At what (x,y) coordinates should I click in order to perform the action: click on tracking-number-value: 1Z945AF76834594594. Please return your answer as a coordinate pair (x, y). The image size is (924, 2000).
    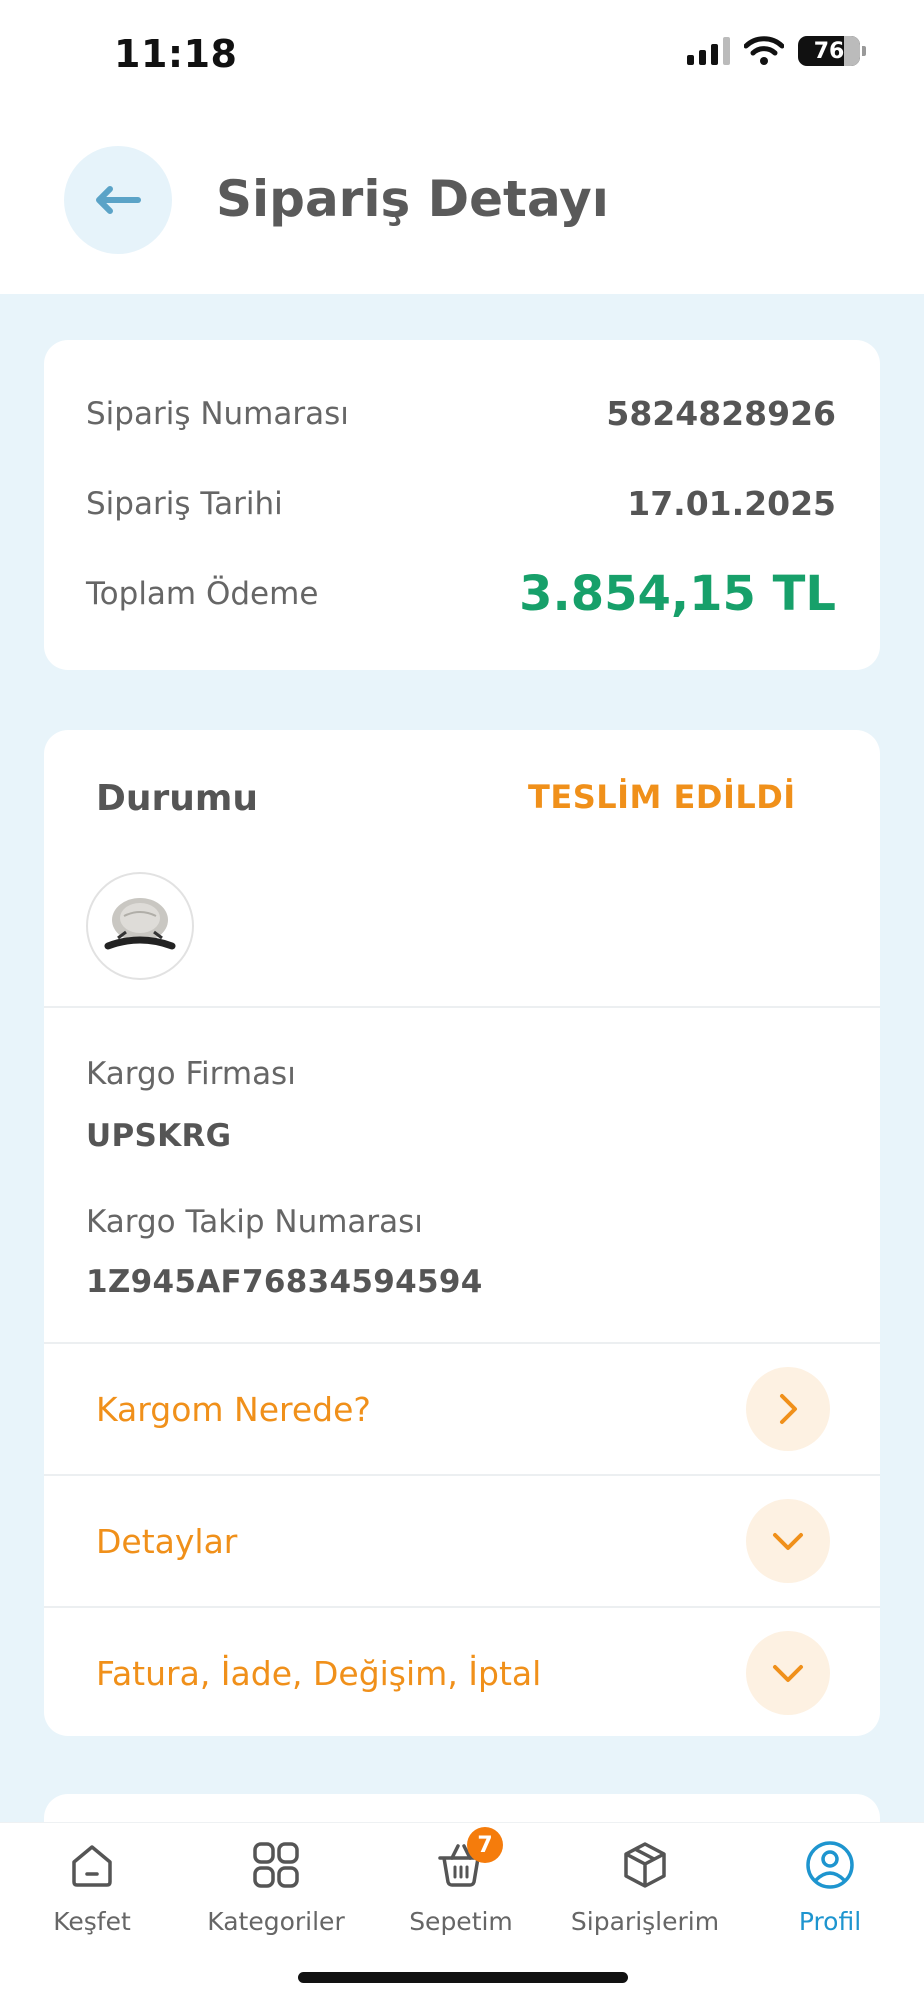
    Looking at the image, I should click on (284, 1282).